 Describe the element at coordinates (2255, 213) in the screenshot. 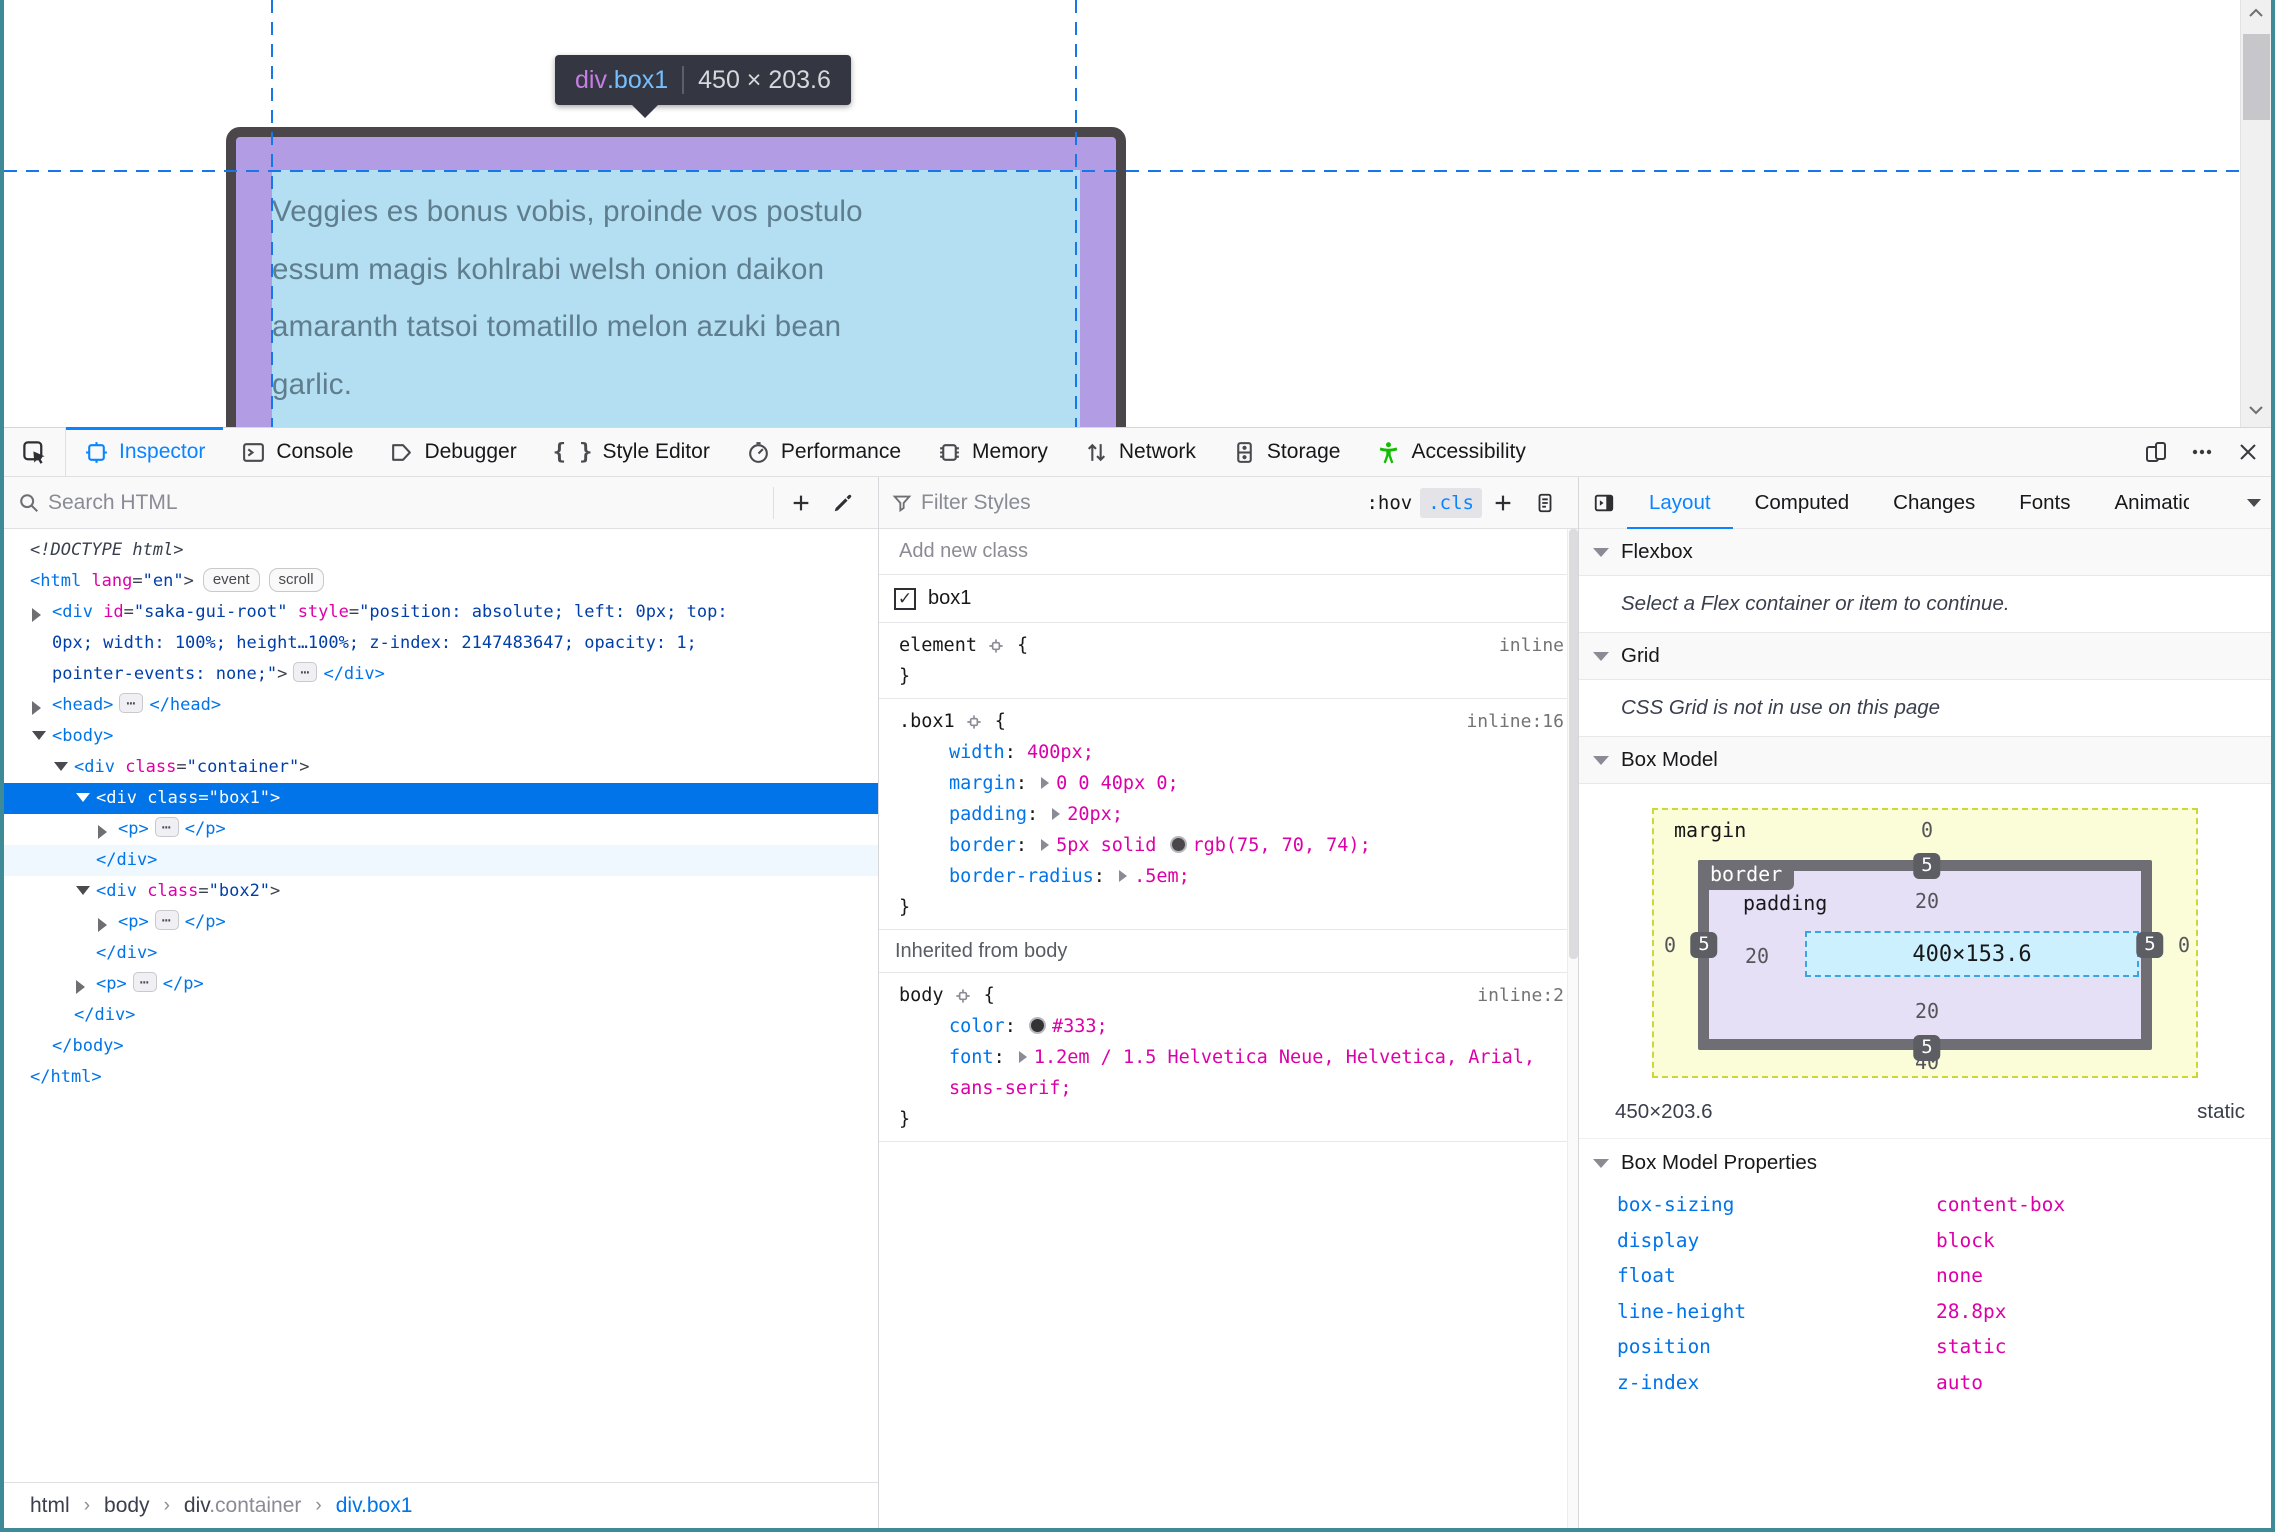

I see `page-scrollbar` at that location.